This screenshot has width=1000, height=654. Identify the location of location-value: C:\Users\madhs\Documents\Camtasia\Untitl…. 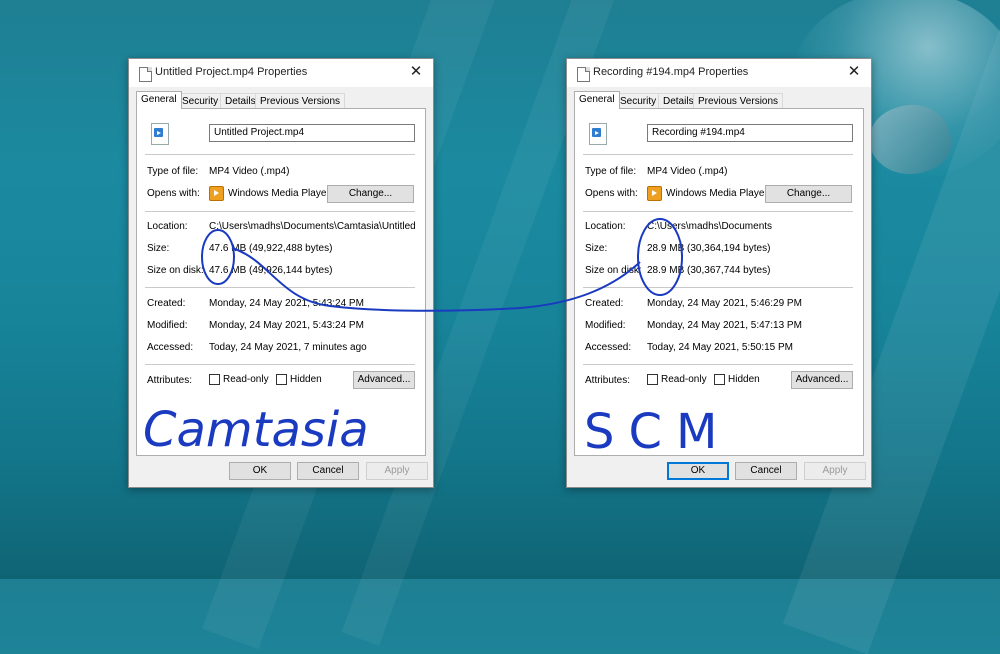
(314, 226).